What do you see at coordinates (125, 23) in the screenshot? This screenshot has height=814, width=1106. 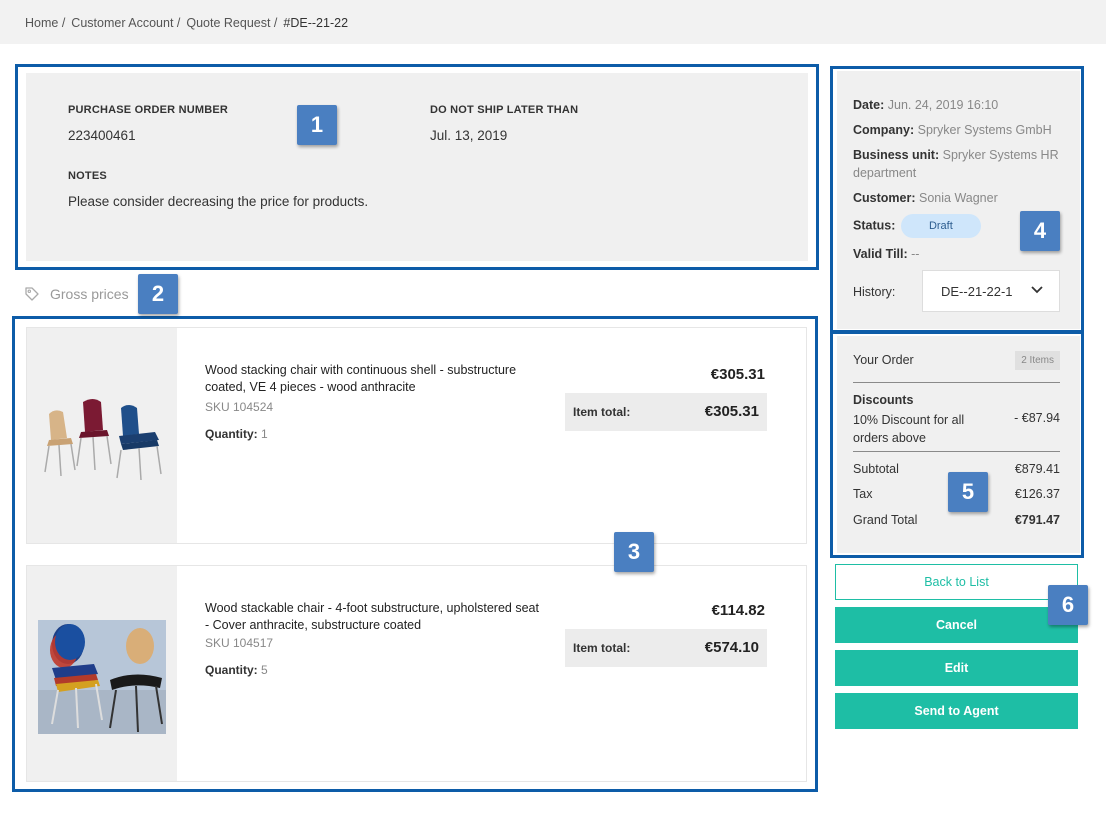 I see `breadcrumb-customer-account: Customer Account /` at bounding box center [125, 23].